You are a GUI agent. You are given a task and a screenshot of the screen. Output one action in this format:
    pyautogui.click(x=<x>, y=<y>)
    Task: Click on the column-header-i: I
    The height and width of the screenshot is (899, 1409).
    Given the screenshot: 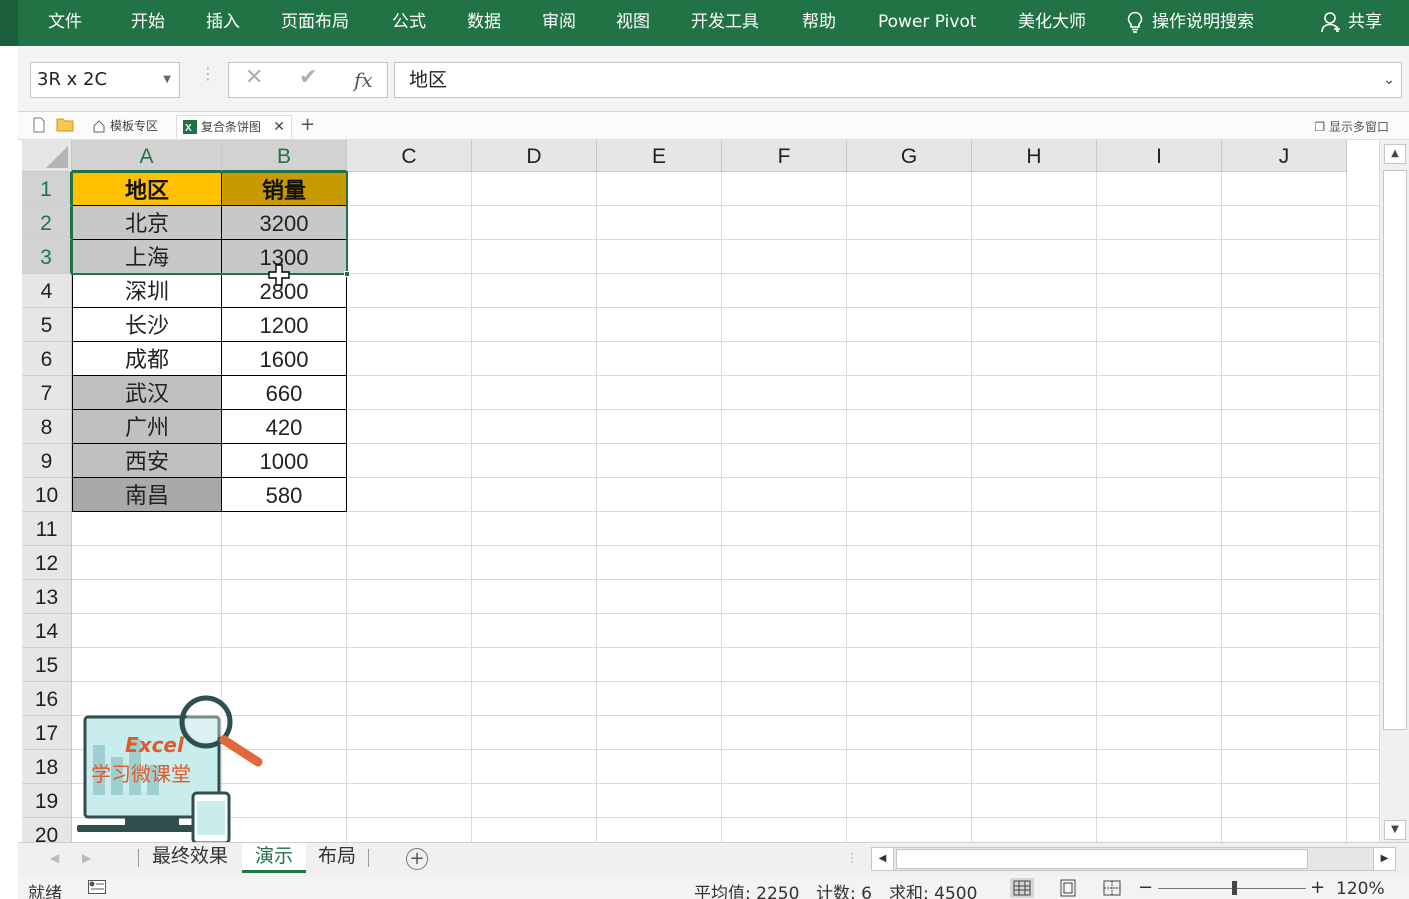 What is the action you would take?
    pyautogui.click(x=1159, y=156)
    